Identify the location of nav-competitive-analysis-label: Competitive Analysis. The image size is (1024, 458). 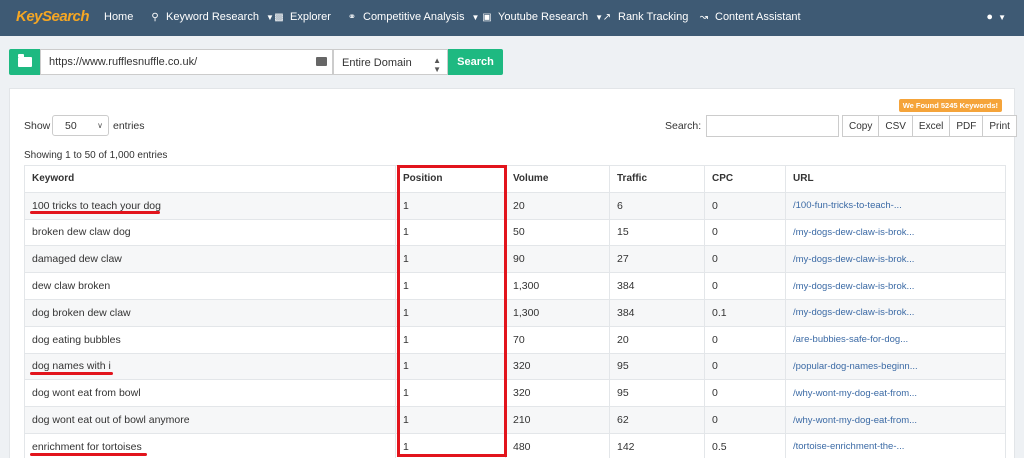
(414, 17).